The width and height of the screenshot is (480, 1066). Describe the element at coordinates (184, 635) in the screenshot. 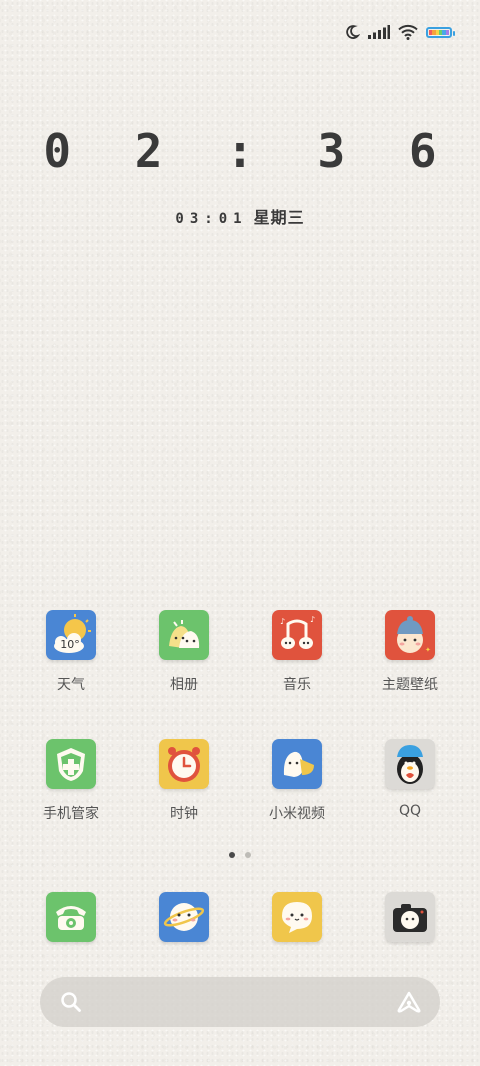

I see `gallery-icon` at that location.